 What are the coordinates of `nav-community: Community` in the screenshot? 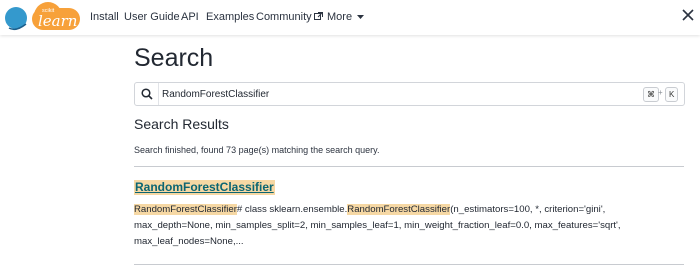 It's located at (289, 17).